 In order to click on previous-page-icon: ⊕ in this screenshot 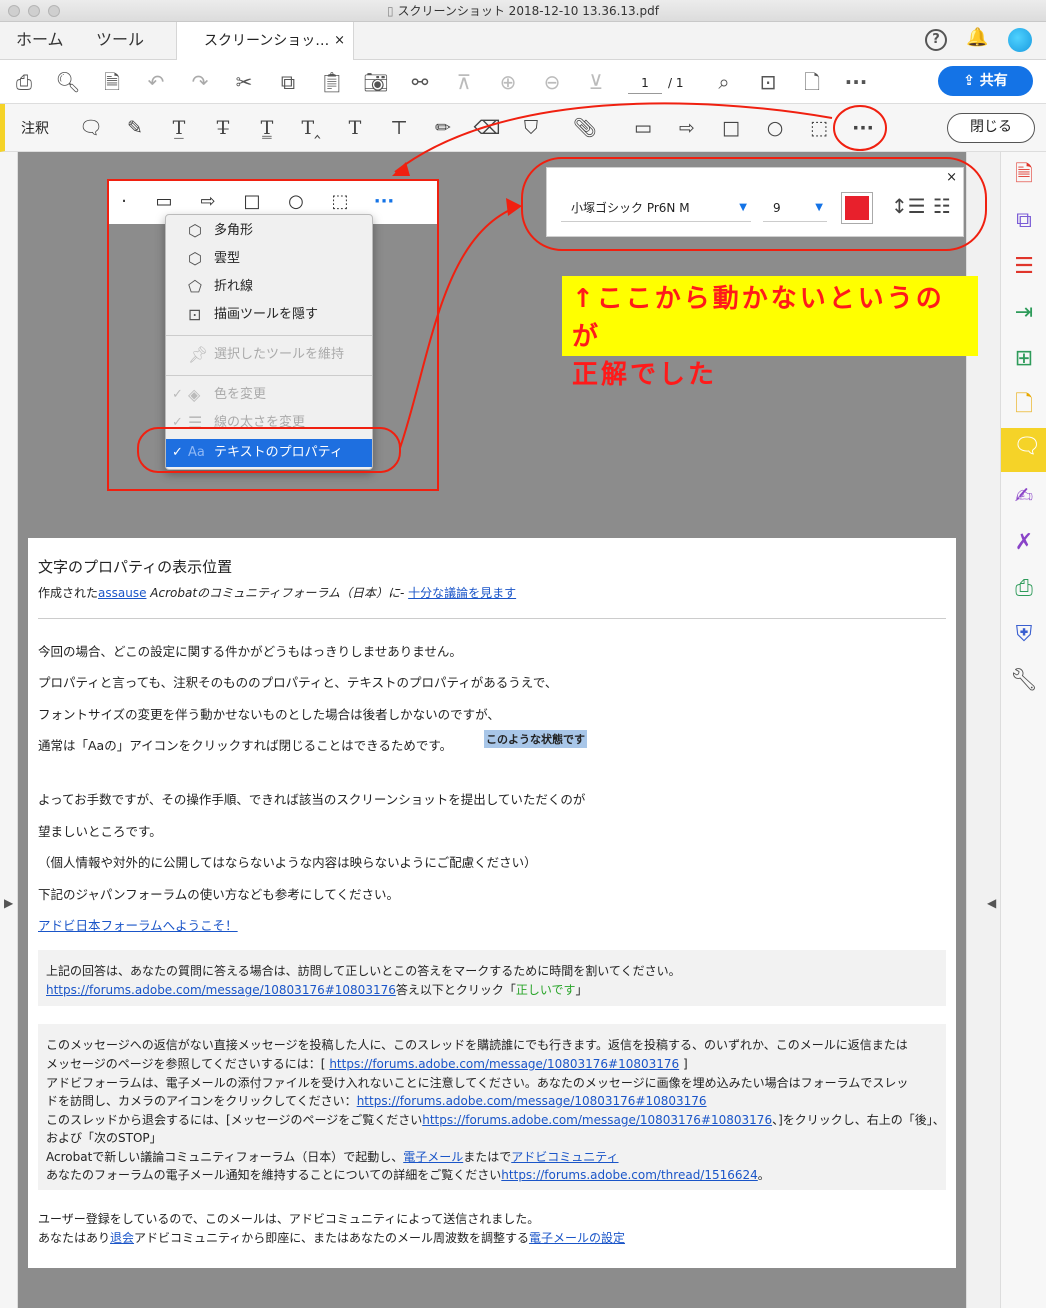, I will do `click(508, 82)`.